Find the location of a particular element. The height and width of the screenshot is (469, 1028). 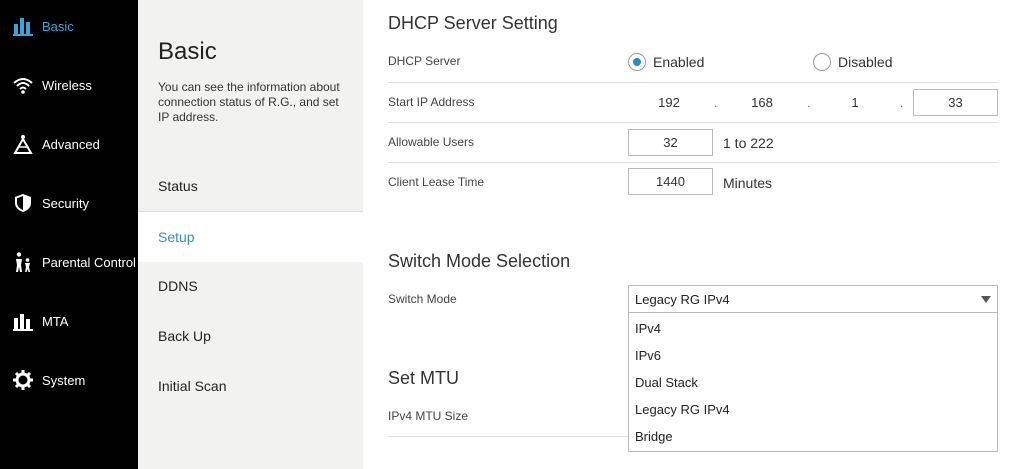

allowable-users-range: 1 to 222 is located at coordinates (748, 143).